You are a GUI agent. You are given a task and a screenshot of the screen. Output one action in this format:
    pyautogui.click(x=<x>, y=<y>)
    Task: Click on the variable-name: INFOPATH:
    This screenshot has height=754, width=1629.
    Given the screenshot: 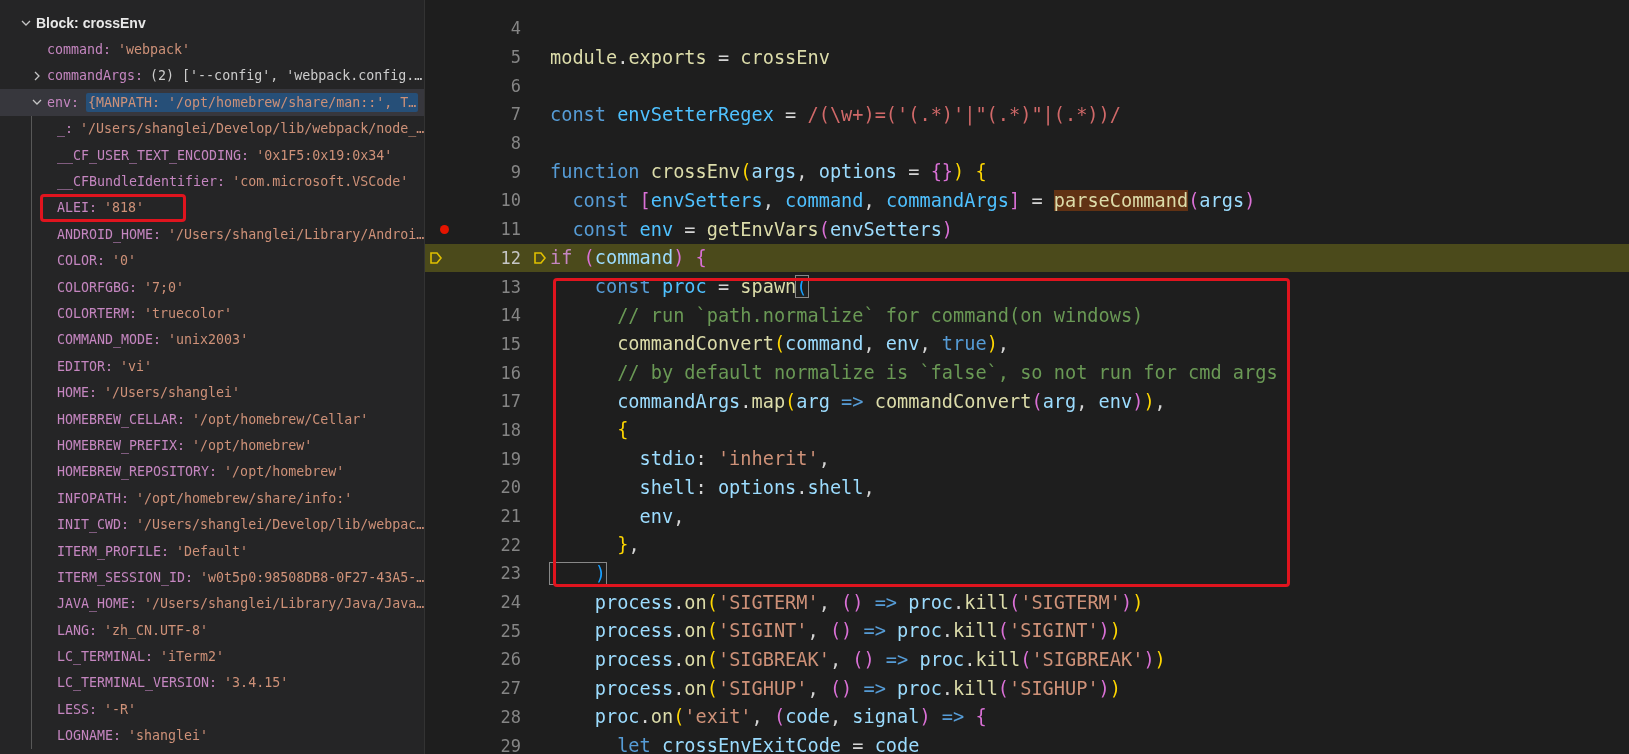 What is the action you would take?
    pyautogui.click(x=93, y=498)
    